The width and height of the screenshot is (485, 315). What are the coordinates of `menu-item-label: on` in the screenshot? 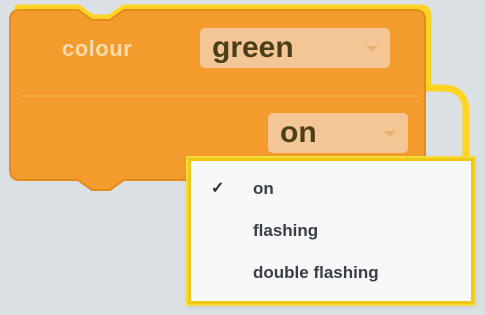 It's located at (263, 188).